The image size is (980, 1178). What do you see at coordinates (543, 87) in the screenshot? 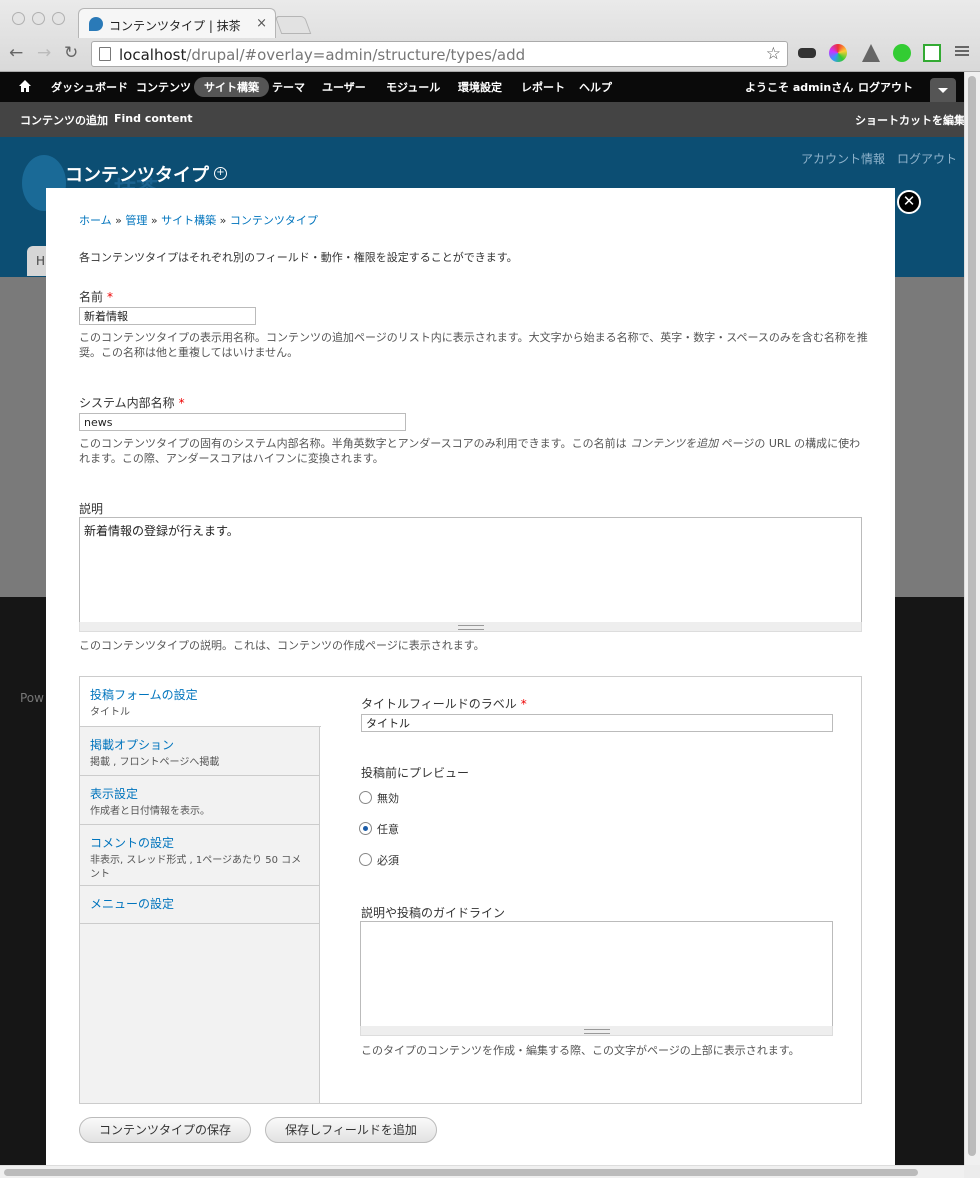
I see `toolbar-reports: レポート` at bounding box center [543, 87].